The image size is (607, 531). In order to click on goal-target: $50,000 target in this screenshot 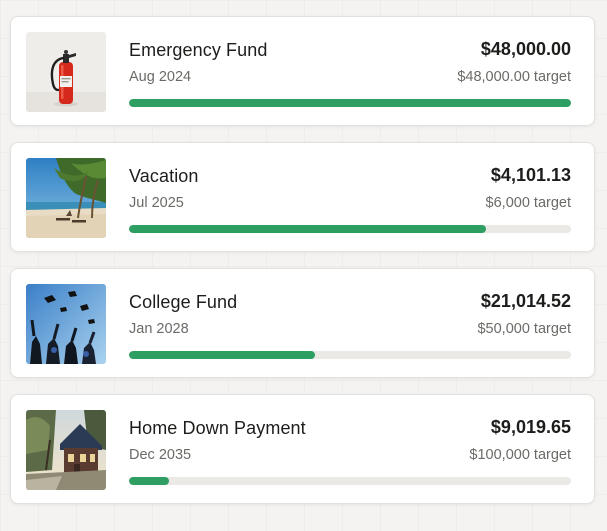, I will do `click(524, 329)`.